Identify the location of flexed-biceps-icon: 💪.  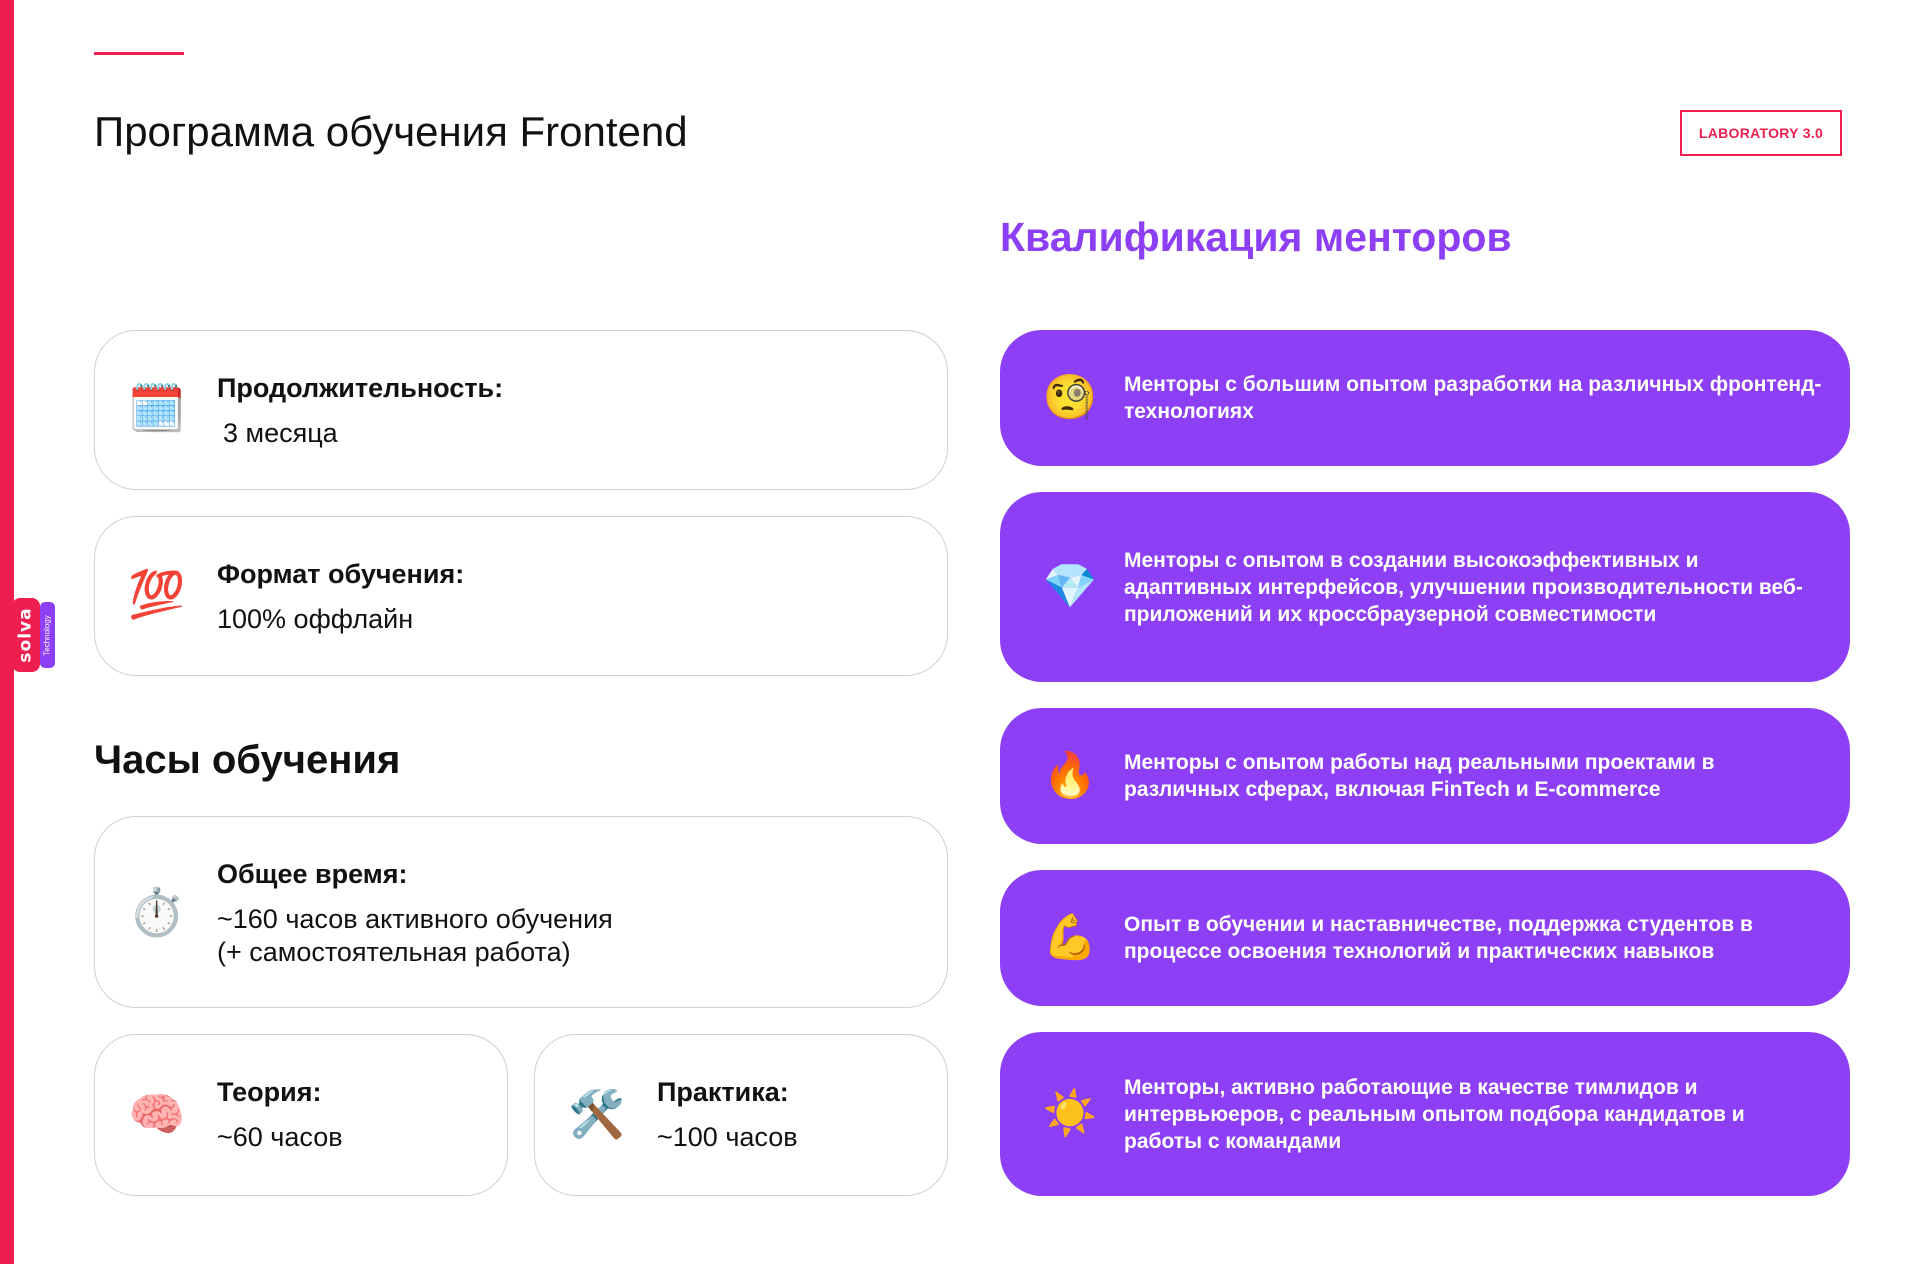
(1070, 937).